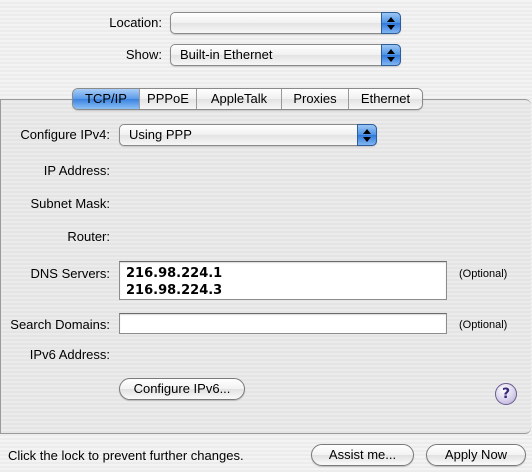 The image size is (532, 472). Describe the element at coordinates (238, 99) in the screenshot. I see `tab-appletalk: AppleTalk` at that location.